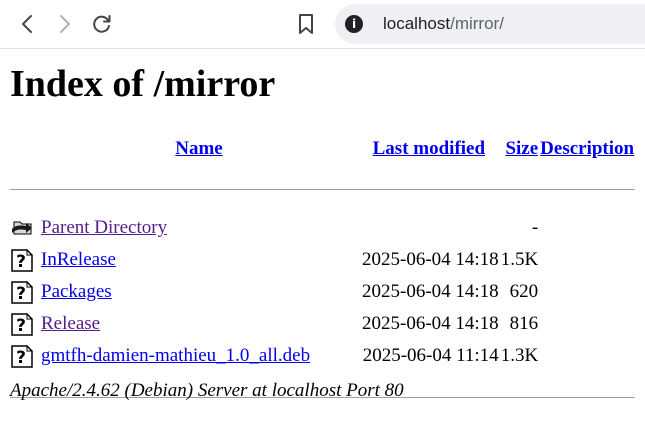 The width and height of the screenshot is (645, 422). I want to click on size-cell: -, so click(535, 227).